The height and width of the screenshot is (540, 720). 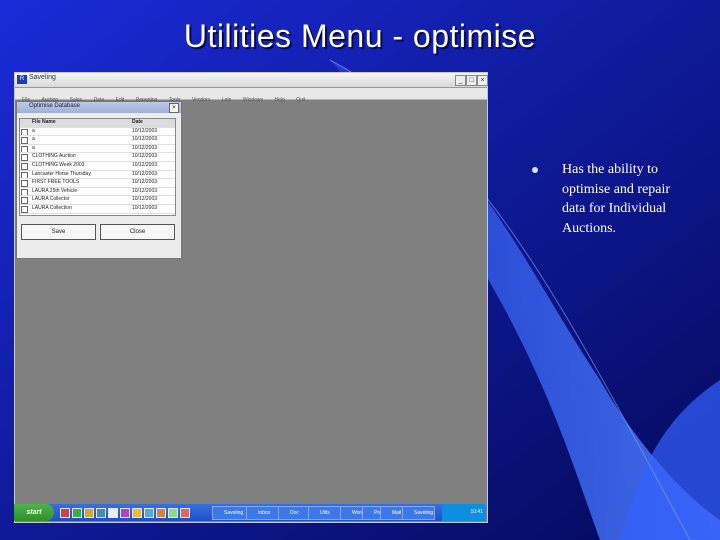 What do you see at coordinates (42, 77) in the screenshot?
I see `app-title: Saveling` at bounding box center [42, 77].